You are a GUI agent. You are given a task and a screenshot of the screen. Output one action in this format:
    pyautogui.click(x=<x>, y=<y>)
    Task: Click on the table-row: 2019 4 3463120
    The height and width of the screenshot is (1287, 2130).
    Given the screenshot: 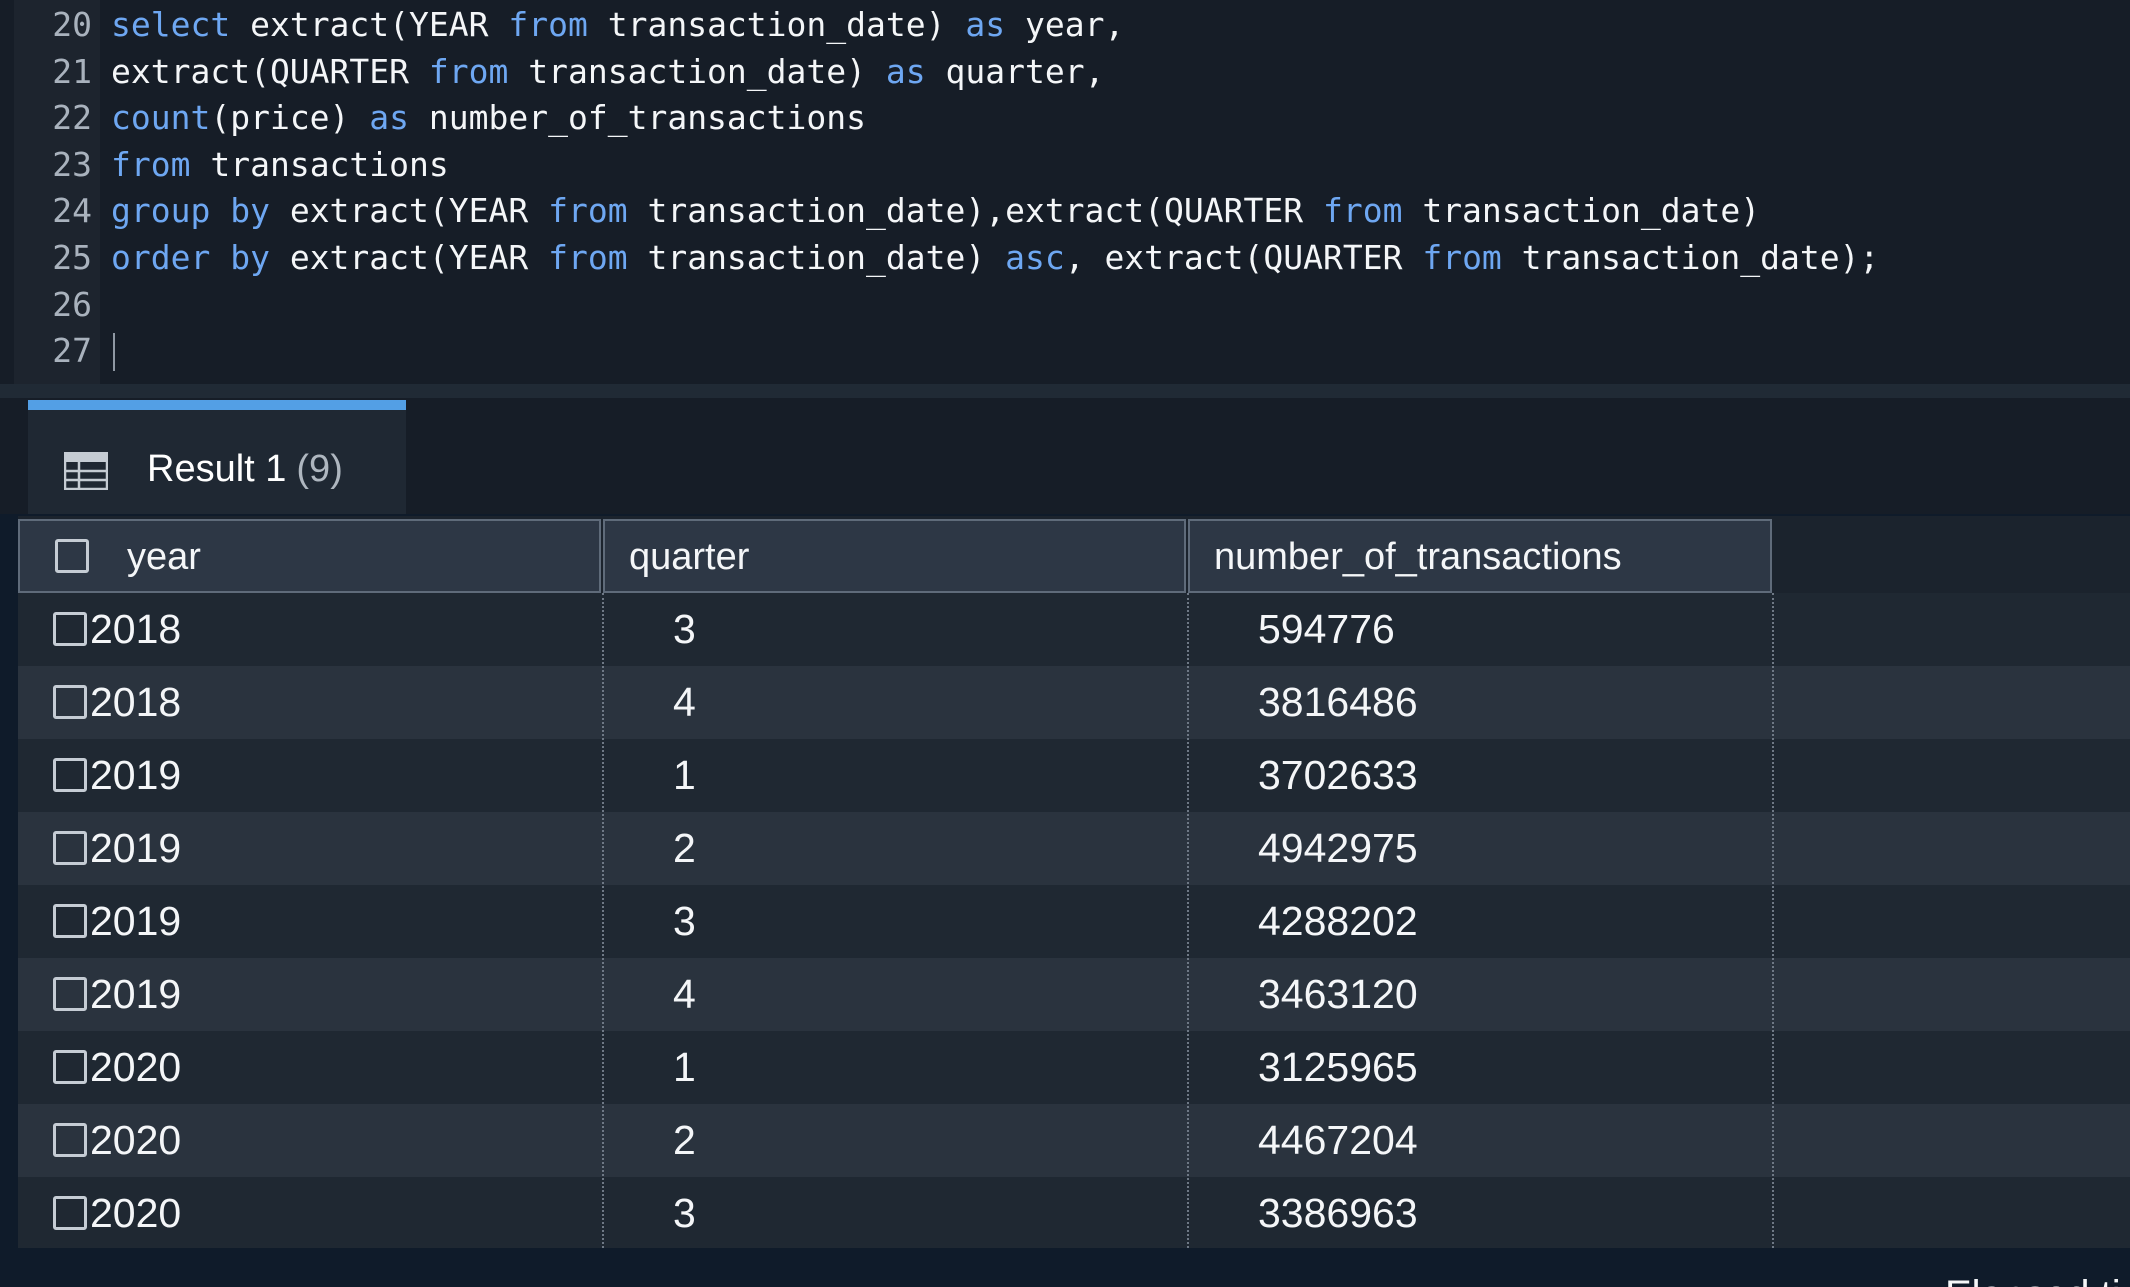 What is the action you would take?
    pyautogui.click(x=1074, y=994)
    